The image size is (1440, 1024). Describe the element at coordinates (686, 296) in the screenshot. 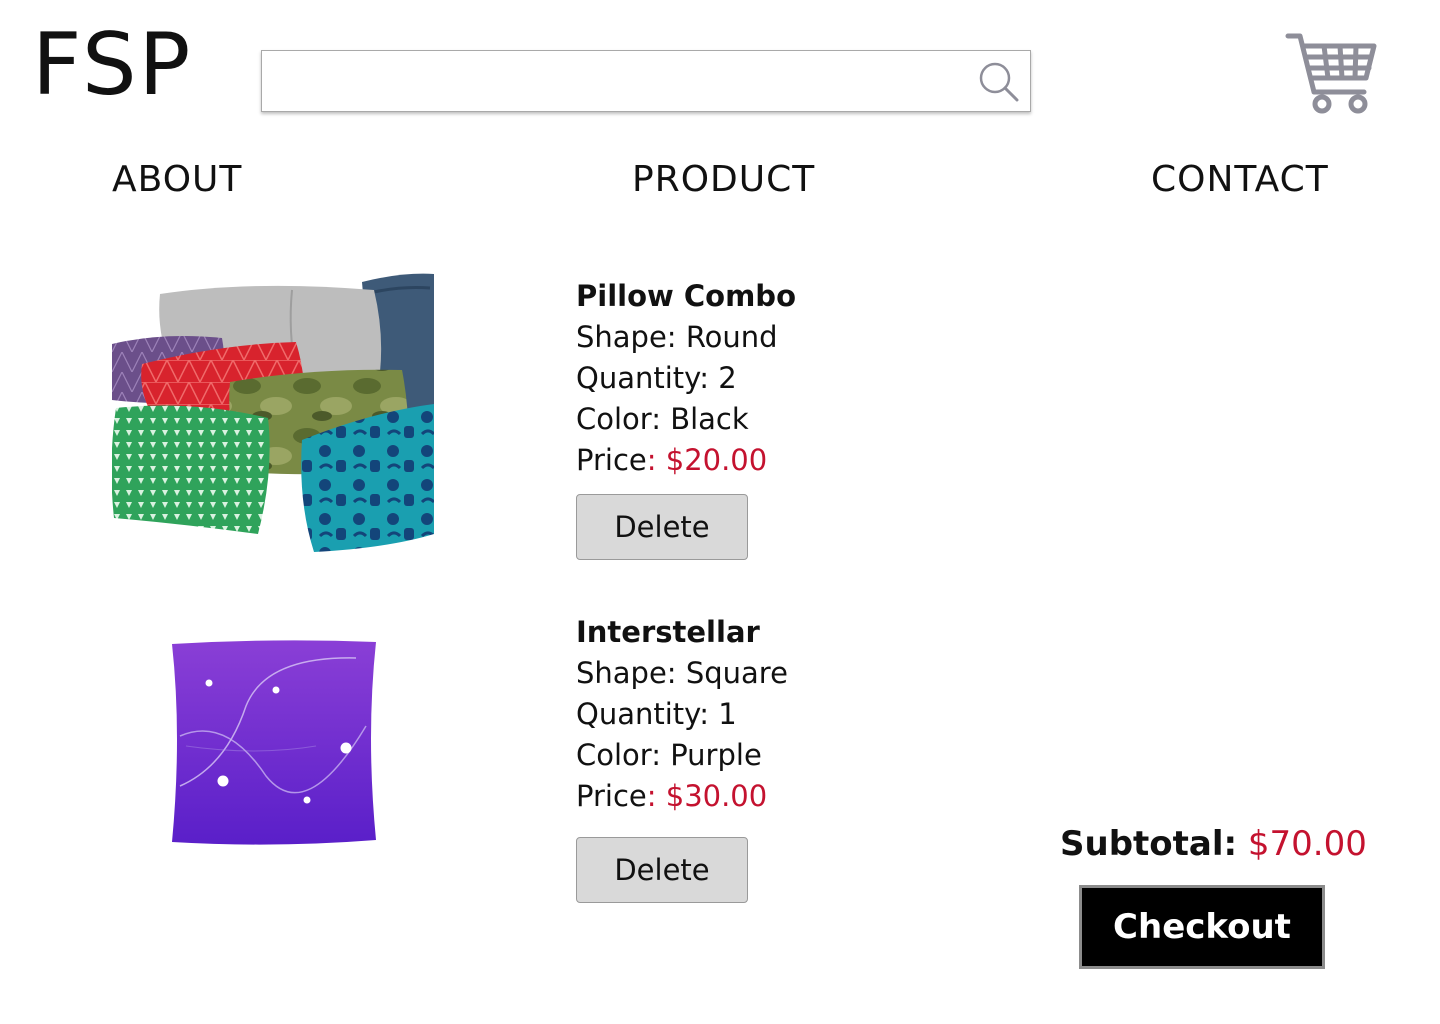

I see `product-name: Pillow Combo` at that location.